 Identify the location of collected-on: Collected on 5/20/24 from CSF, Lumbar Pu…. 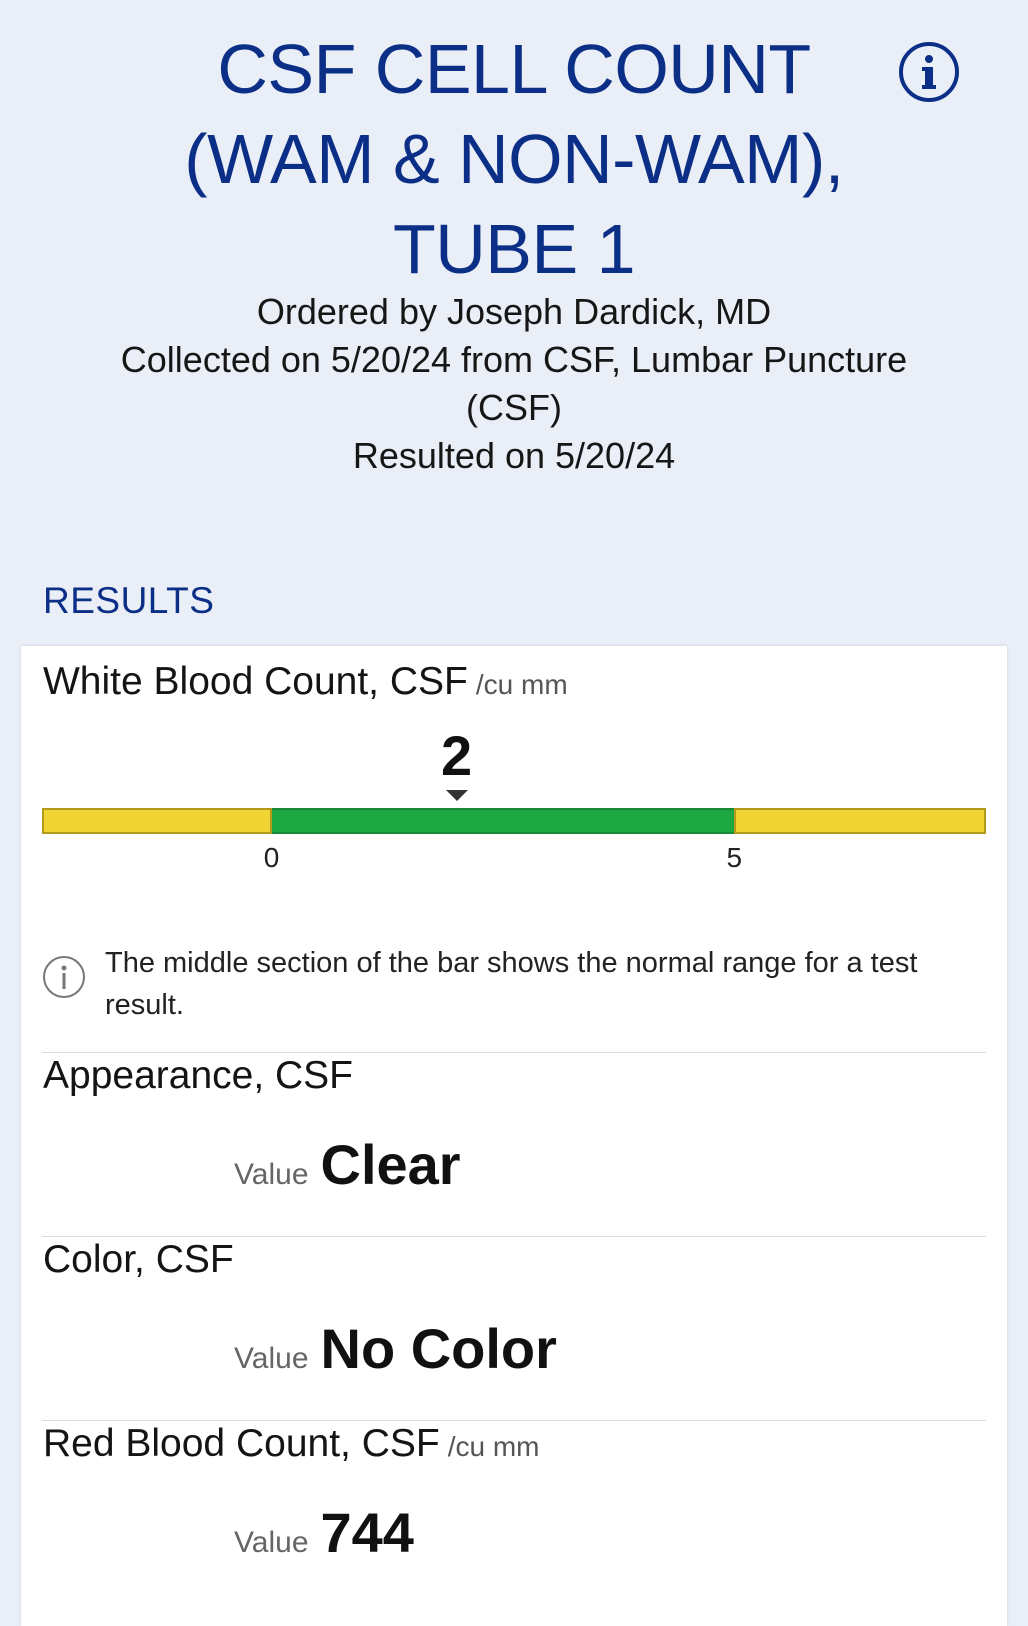
(514, 359).